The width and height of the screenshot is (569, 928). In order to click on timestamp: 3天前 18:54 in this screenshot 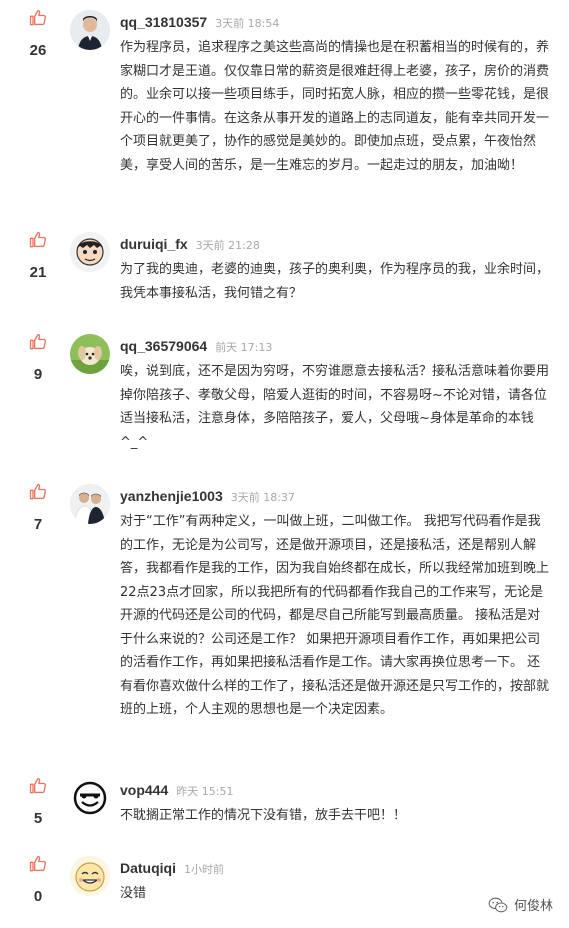, I will do `click(247, 23)`.